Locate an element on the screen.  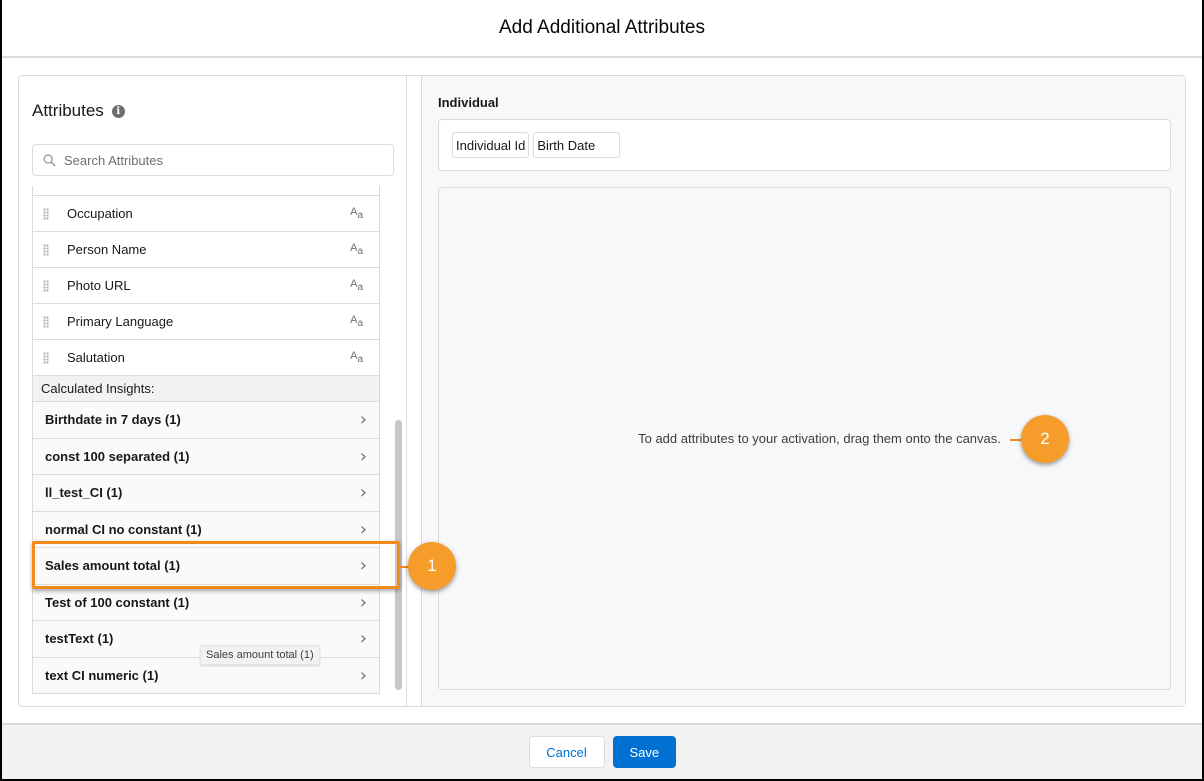
calculated-insight-item: Test of 100 constant (1) › is located at coordinates (206, 602).